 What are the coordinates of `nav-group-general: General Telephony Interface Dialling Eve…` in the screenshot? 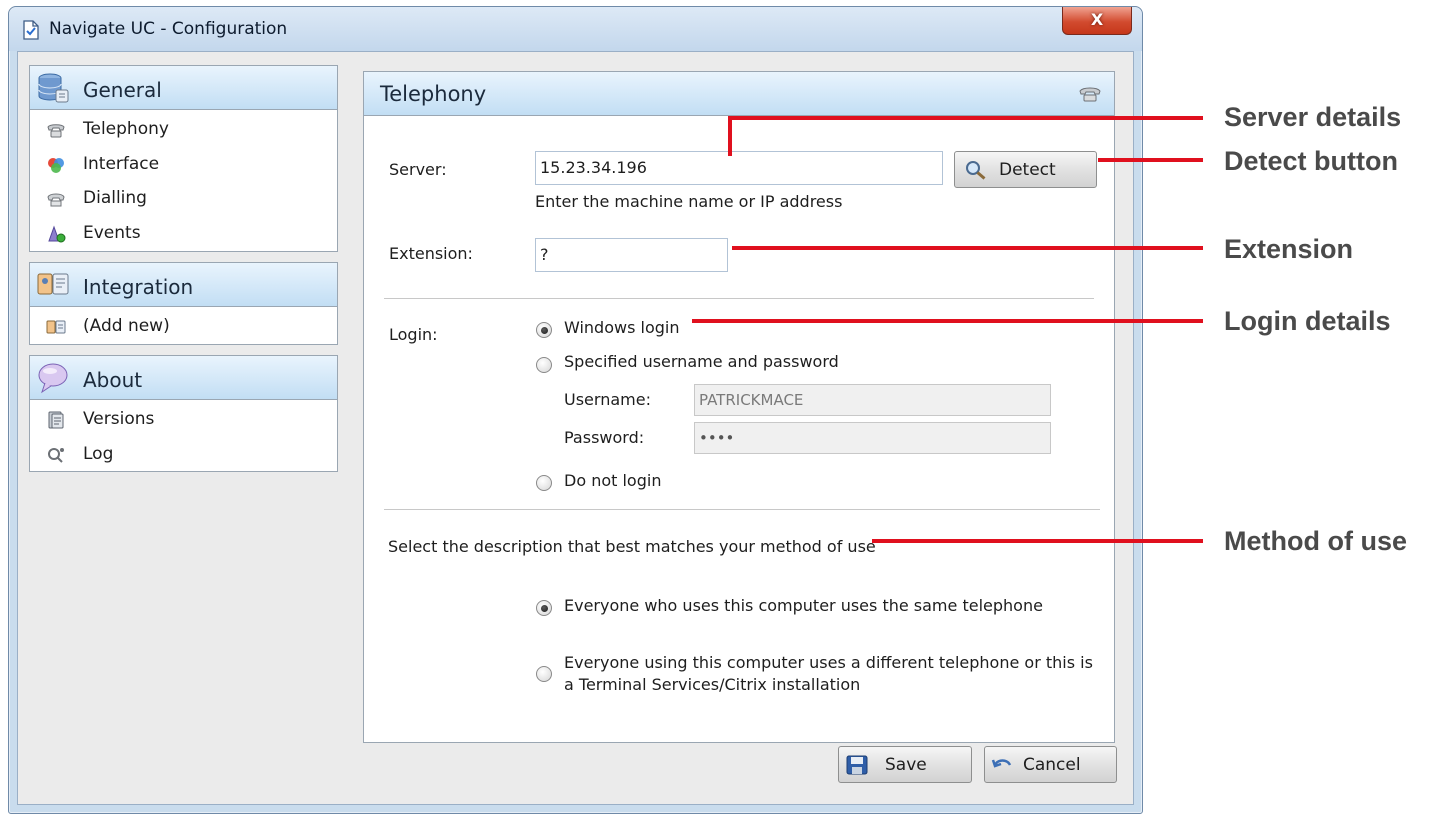 It's located at (183, 158).